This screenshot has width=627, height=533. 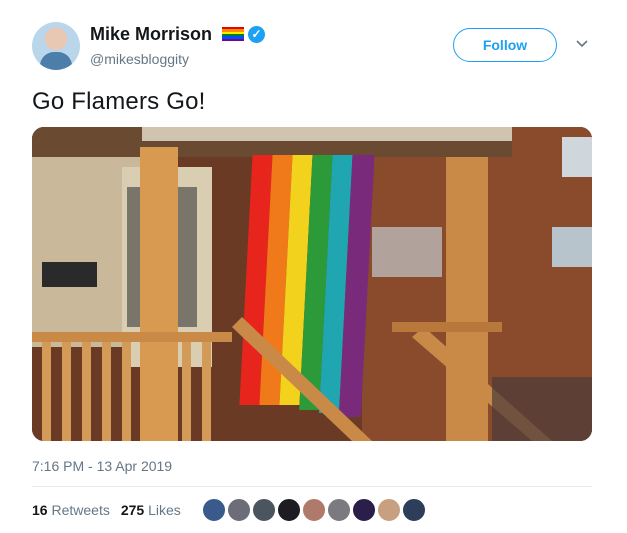 I want to click on author-handle: @mikesbloggity, so click(x=139, y=59).